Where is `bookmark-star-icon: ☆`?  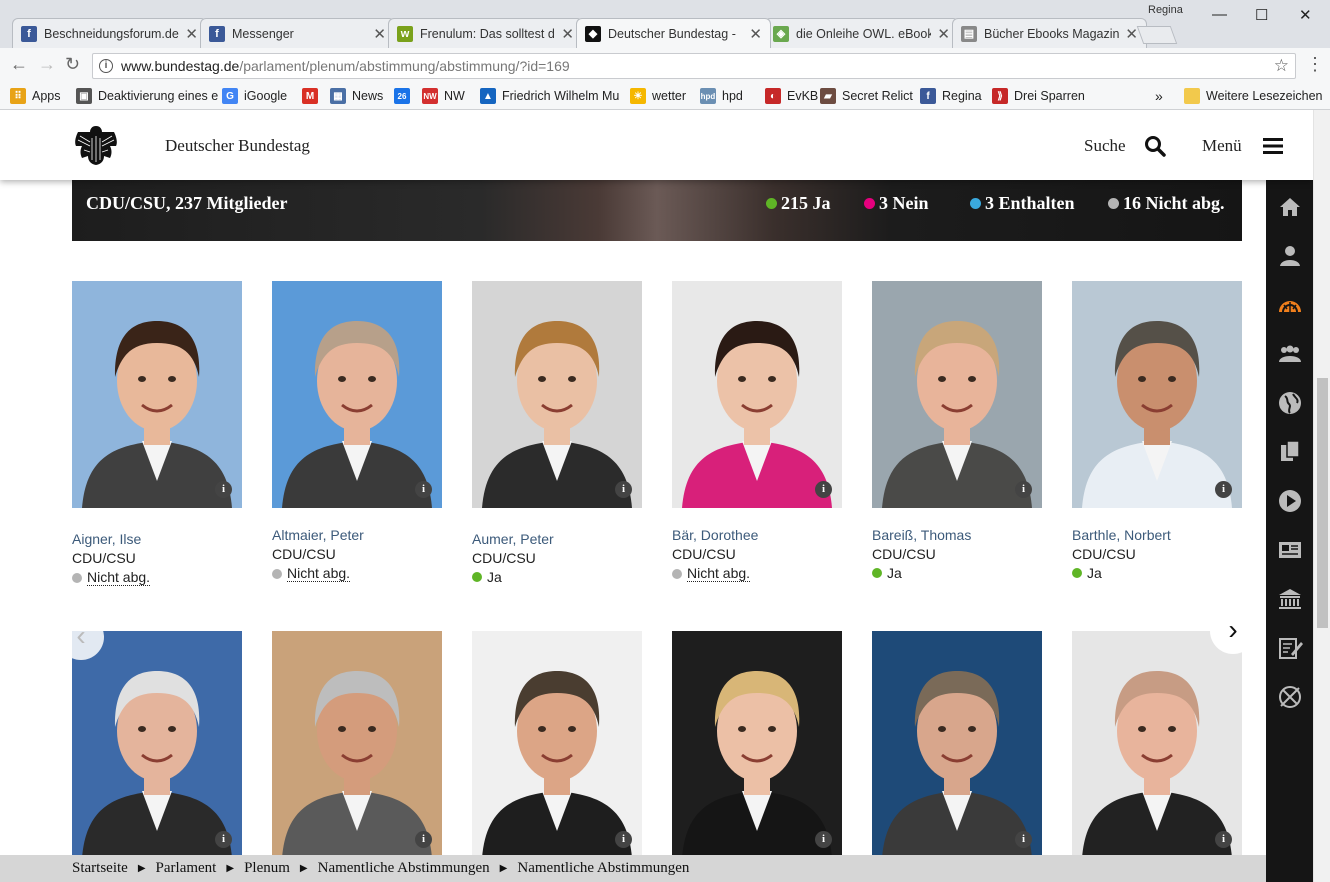
bookmark-star-icon: ☆ is located at coordinates (1281, 66).